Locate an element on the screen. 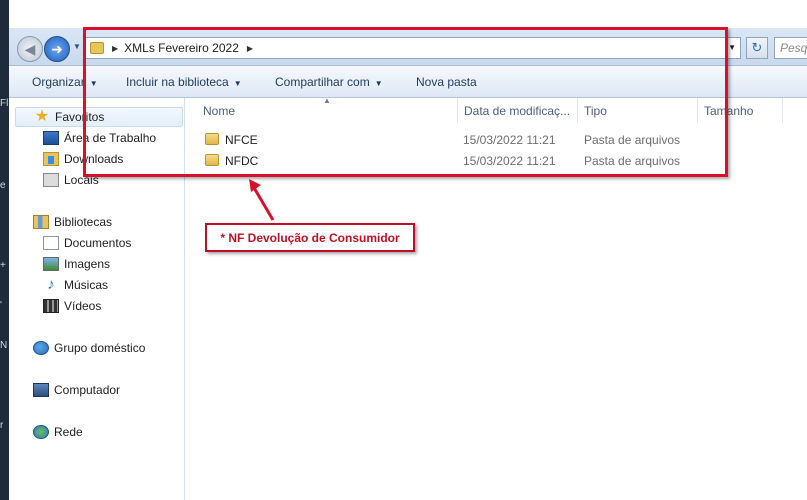 The image size is (807, 500). forward-arrow-icon: ➜ is located at coordinates (57, 48).